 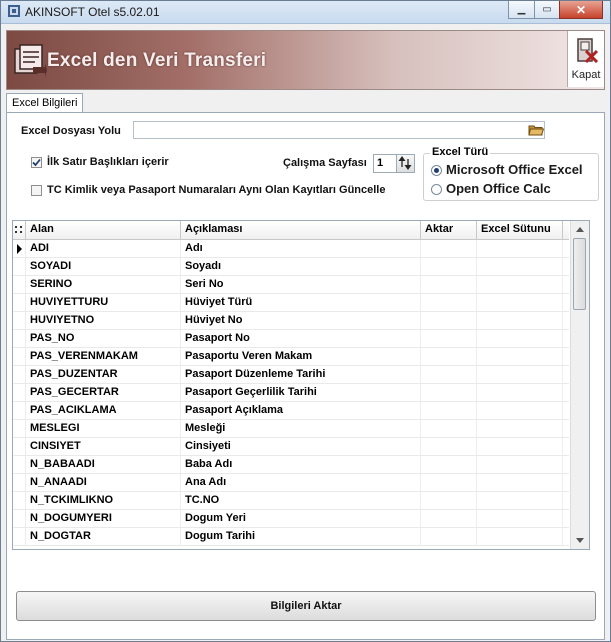 I want to click on scrollbar-thumb, so click(x=579, y=274).